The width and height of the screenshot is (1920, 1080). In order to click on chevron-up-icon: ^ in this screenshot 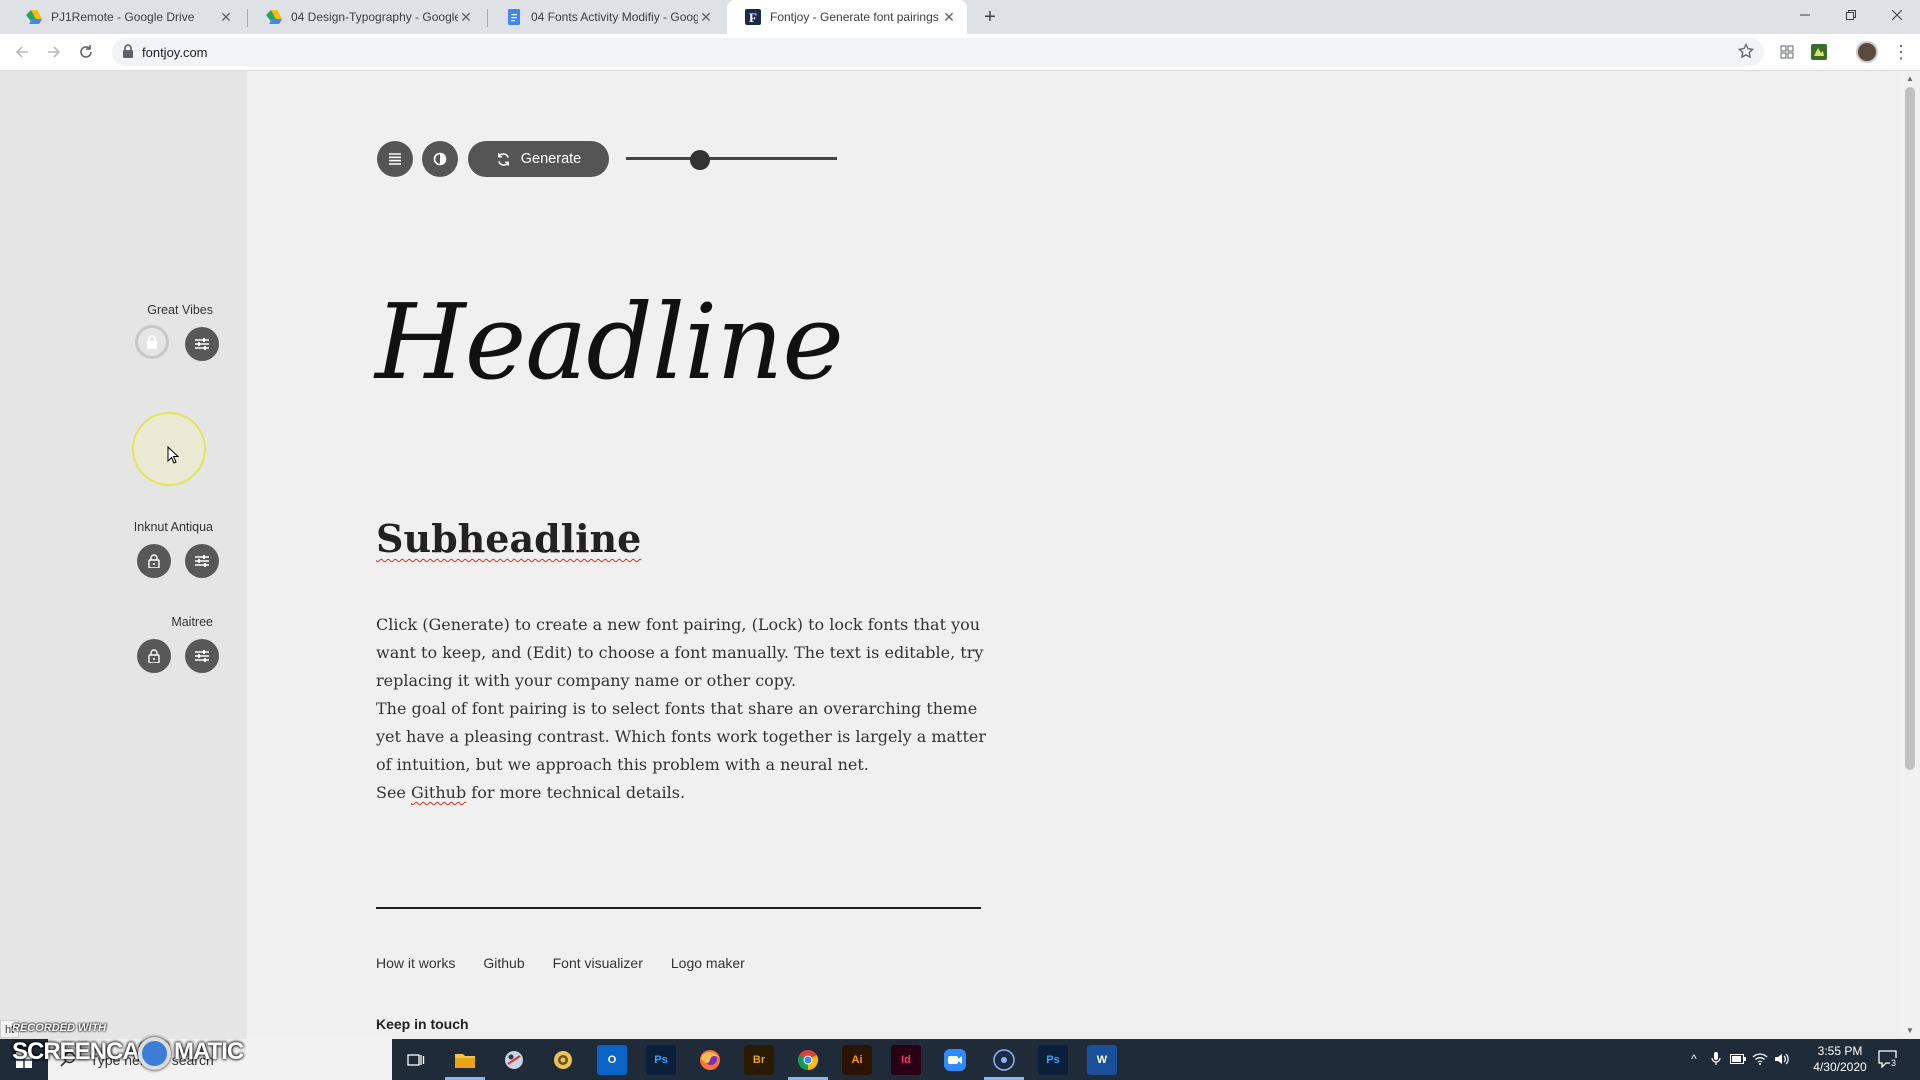, I will do `click(1694, 1059)`.